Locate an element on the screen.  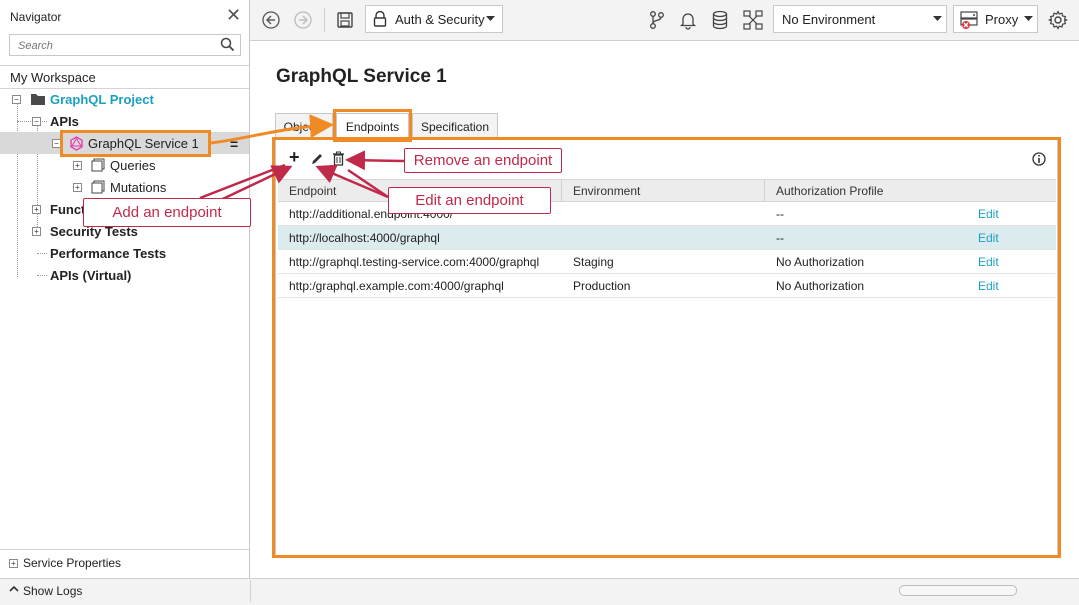
annotation-arrows is located at coordinates (302, 160).